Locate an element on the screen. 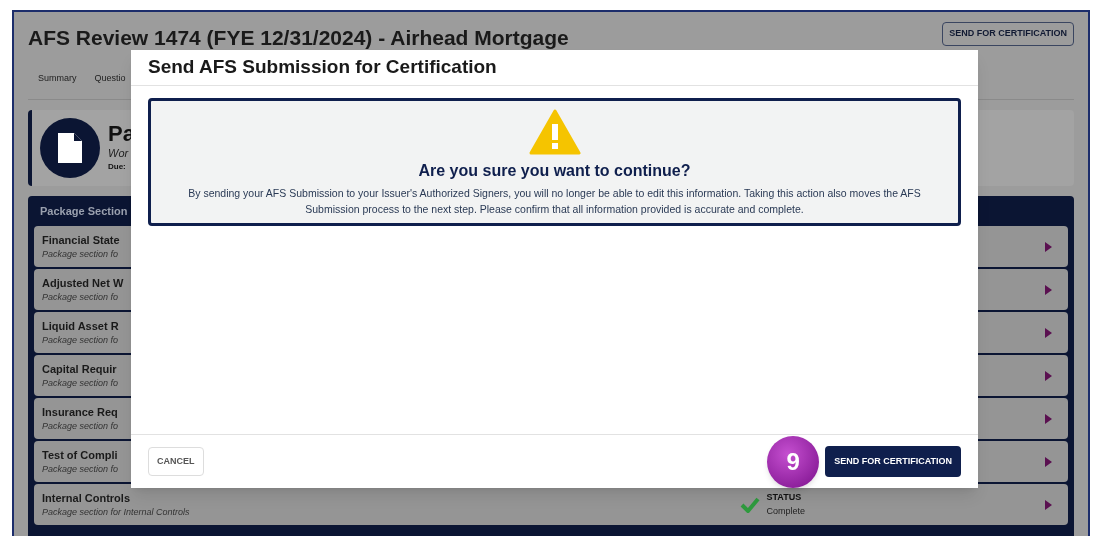 The height and width of the screenshot is (536, 1097). step-badge: 9 is located at coordinates (793, 461).